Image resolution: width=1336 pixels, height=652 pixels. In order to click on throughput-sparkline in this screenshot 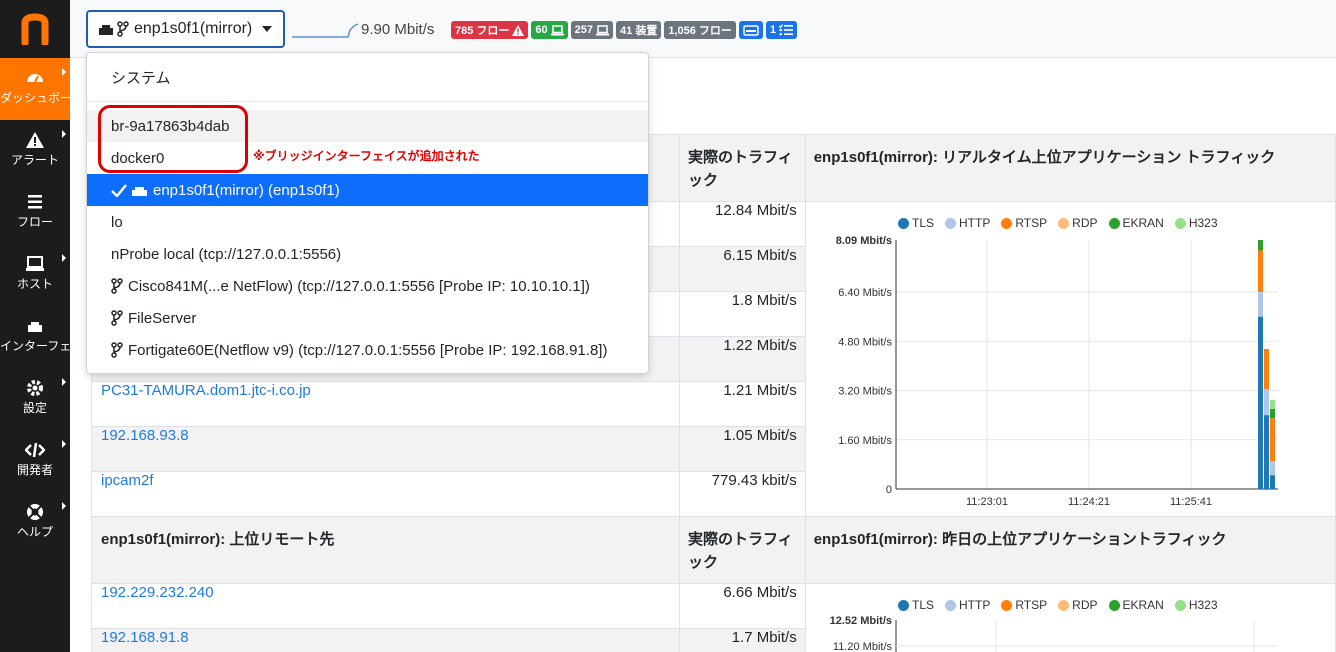, I will do `click(325, 30)`.